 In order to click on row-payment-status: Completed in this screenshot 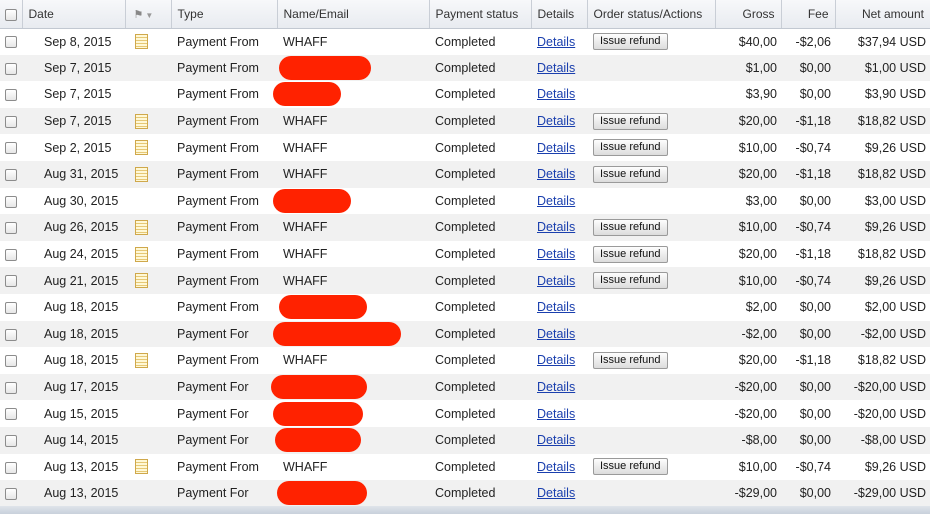, I will do `click(465, 307)`.